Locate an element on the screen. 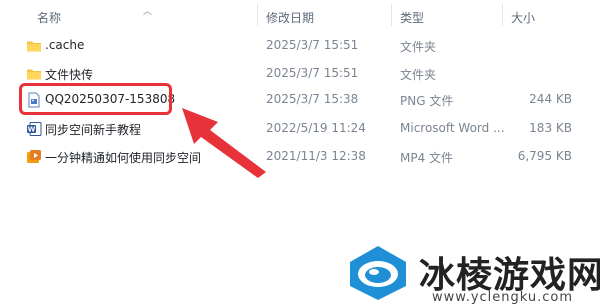 This screenshot has height=308, width=600. column-header-name: 名称 is located at coordinates (49, 17).